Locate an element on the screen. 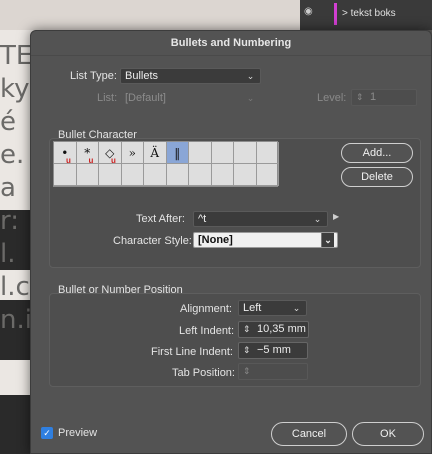  document-text-fragment: r: is located at coordinates (9, 221).